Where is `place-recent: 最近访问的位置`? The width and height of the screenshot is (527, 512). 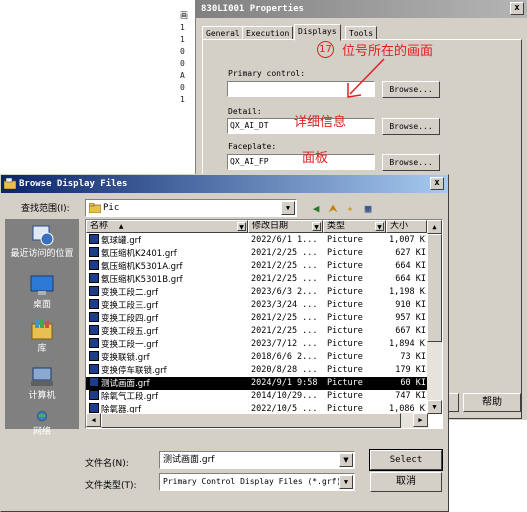 place-recent: 最近访问的位置 is located at coordinates (42, 241).